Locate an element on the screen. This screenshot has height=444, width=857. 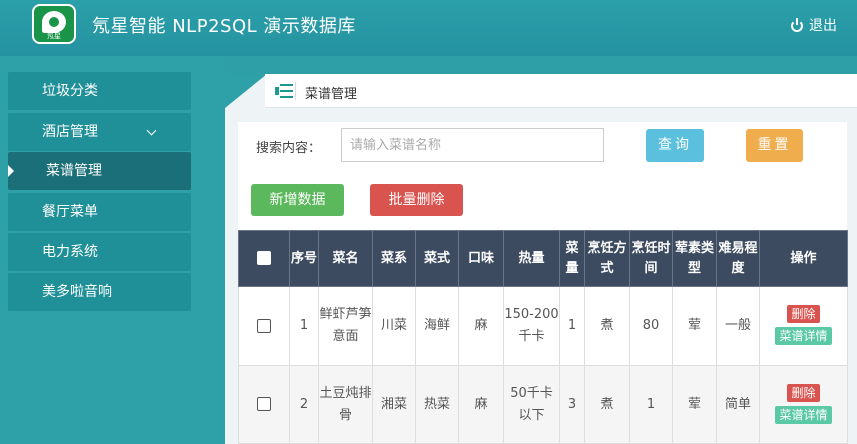
sidebar-item-power: 电力系统 is located at coordinates (99, 252).